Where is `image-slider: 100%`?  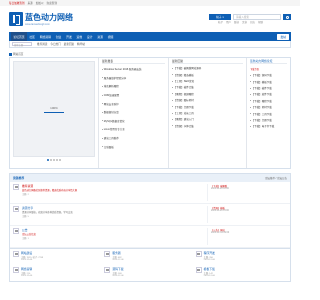
image-slider: 100% is located at coordinates (54, 113).